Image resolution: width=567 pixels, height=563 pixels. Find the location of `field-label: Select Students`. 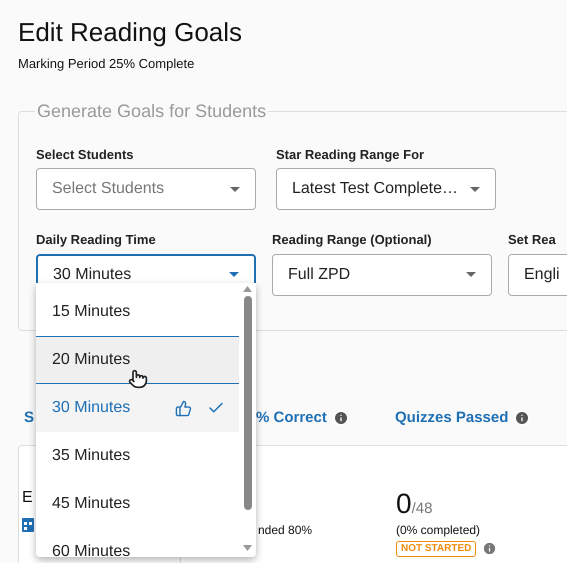

field-label: Select Students is located at coordinates (85, 155).